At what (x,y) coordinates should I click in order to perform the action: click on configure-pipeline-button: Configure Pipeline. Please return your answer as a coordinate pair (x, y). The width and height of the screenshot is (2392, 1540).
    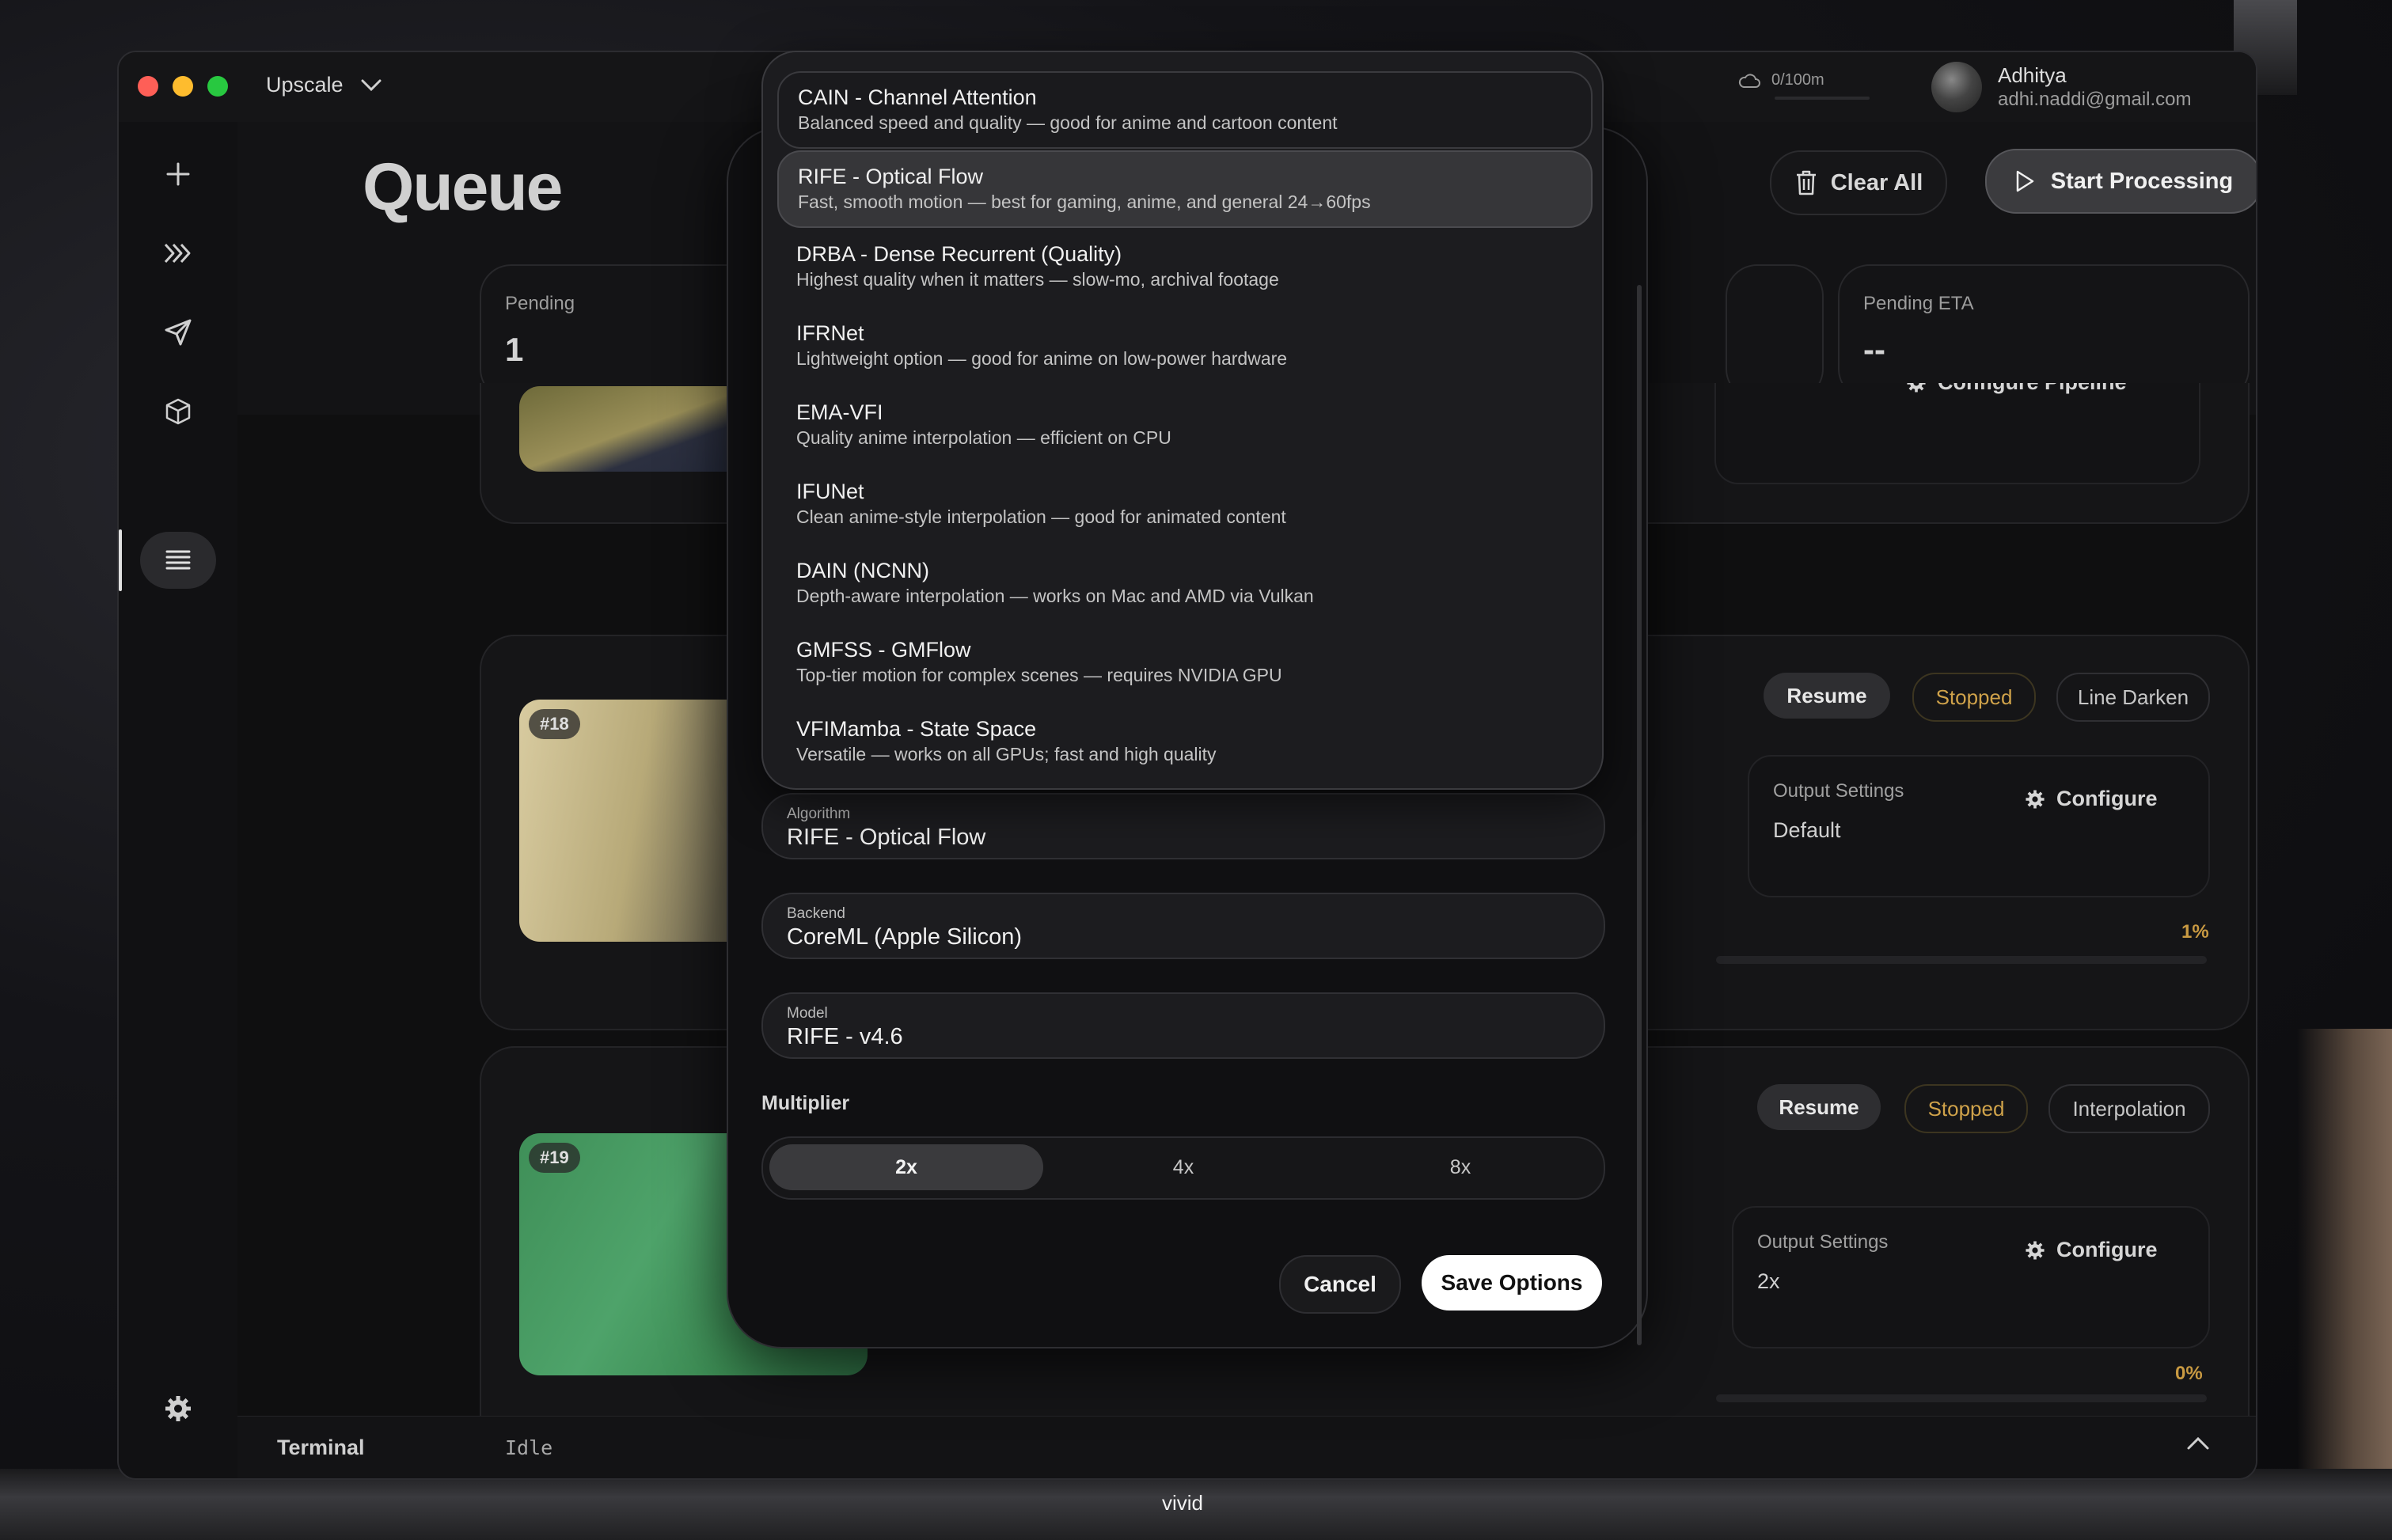
    Looking at the image, I should click on (2016, 389).